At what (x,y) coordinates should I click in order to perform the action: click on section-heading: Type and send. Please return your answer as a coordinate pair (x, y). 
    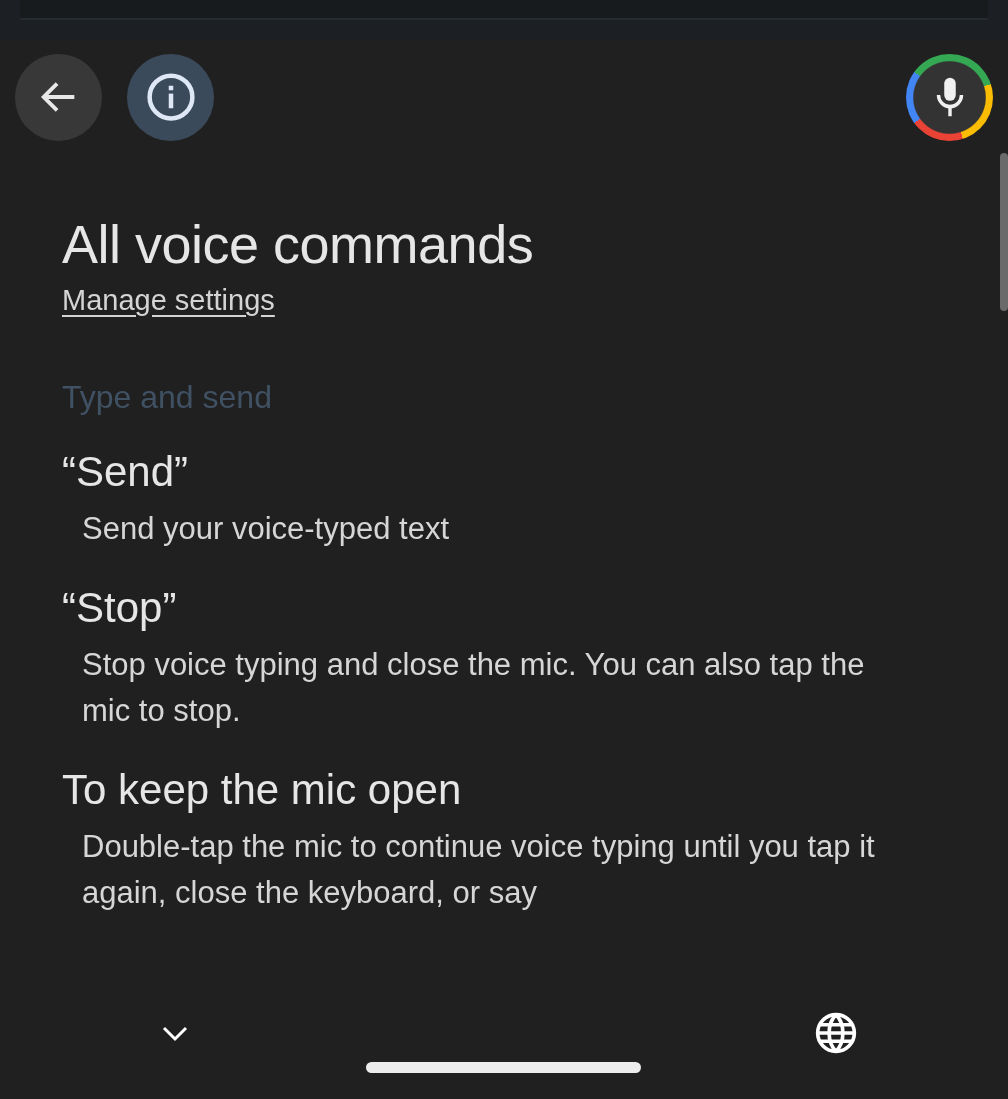
    Looking at the image, I should click on (167, 397).